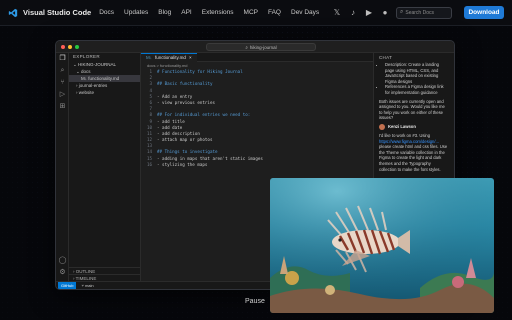 The image size is (512, 320). I want to click on chat-user-header: Kenzi Lawson, so click(414, 126).